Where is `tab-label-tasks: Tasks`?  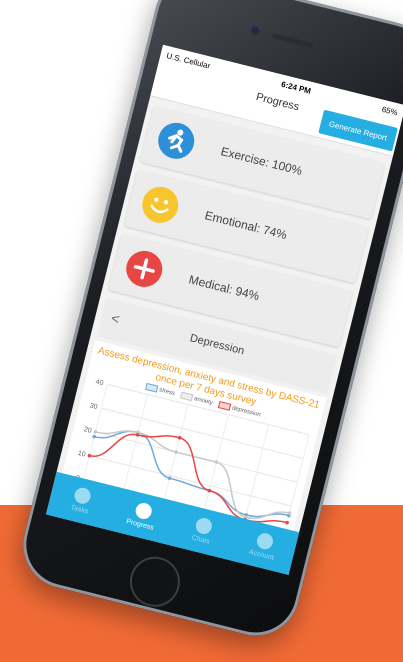 tab-label-tasks: Tasks is located at coordinates (79, 510).